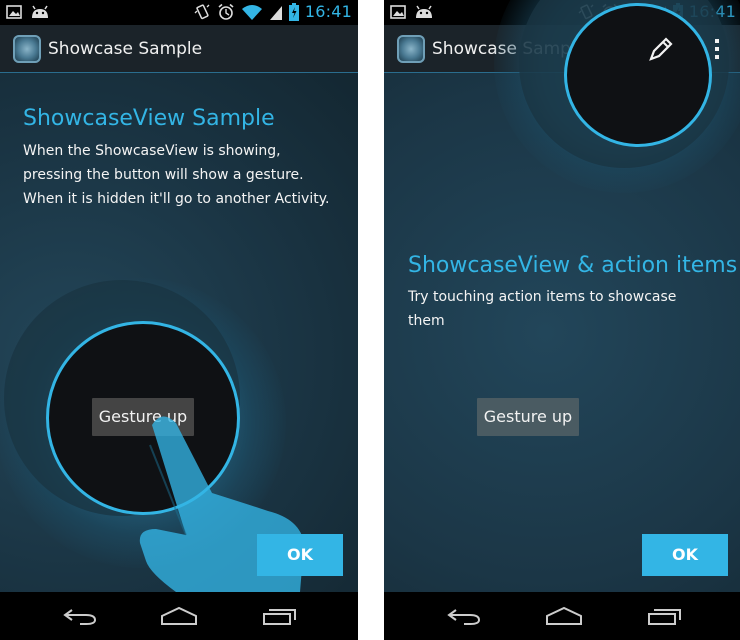 This screenshot has width=740, height=640. I want to click on description-line: them, so click(426, 321).